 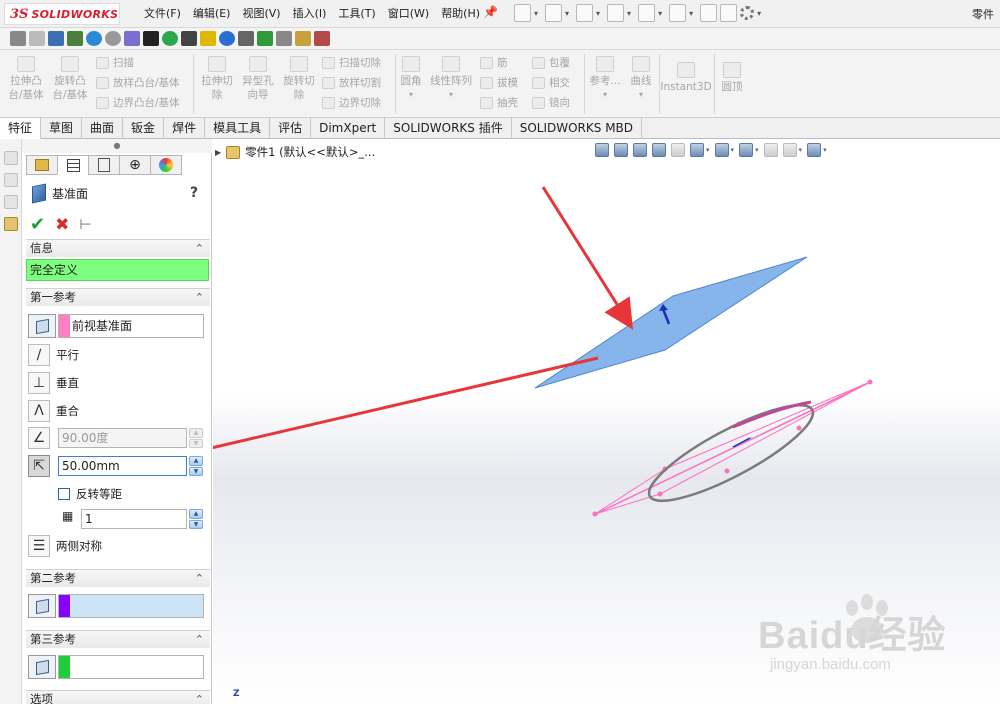 What do you see at coordinates (138, 103) in the screenshot?
I see `boundary-boss-button: 边界凸台/基体` at bounding box center [138, 103].